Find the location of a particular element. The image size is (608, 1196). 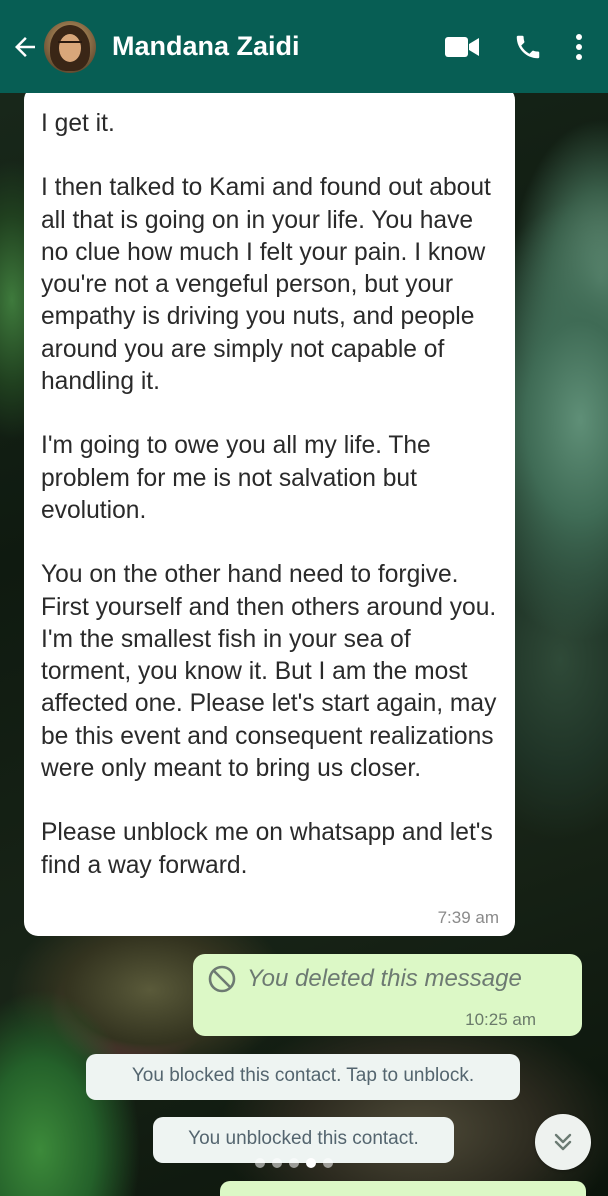

message-paragraph: I get it. is located at coordinates (78, 123).